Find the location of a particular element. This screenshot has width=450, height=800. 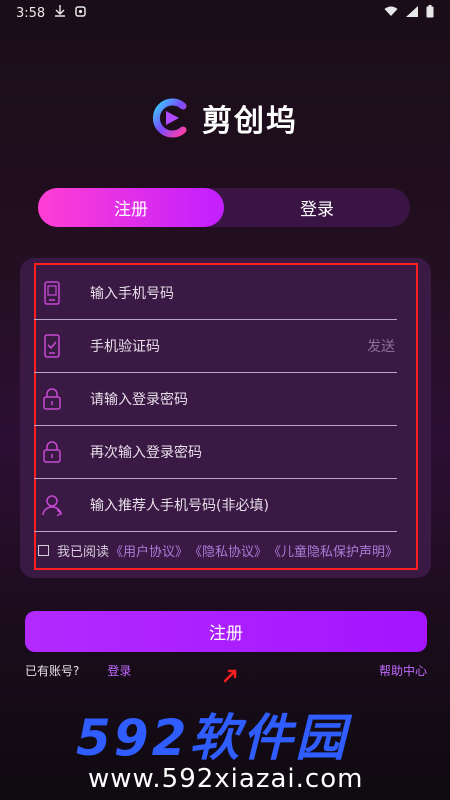

agreement-prefix: 我已阅读 is located at coordinates (83, 552).